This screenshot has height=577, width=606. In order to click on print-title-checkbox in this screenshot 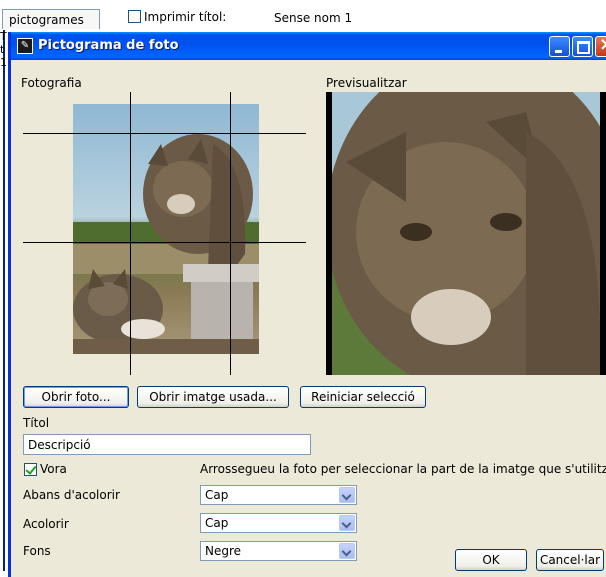, I will do `click(134, 16)`.